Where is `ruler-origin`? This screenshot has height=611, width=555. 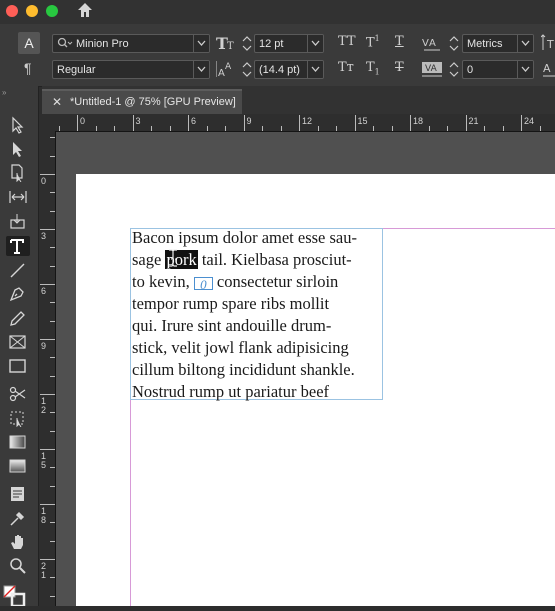
ruler-origin is located at coordinates (47, 123).